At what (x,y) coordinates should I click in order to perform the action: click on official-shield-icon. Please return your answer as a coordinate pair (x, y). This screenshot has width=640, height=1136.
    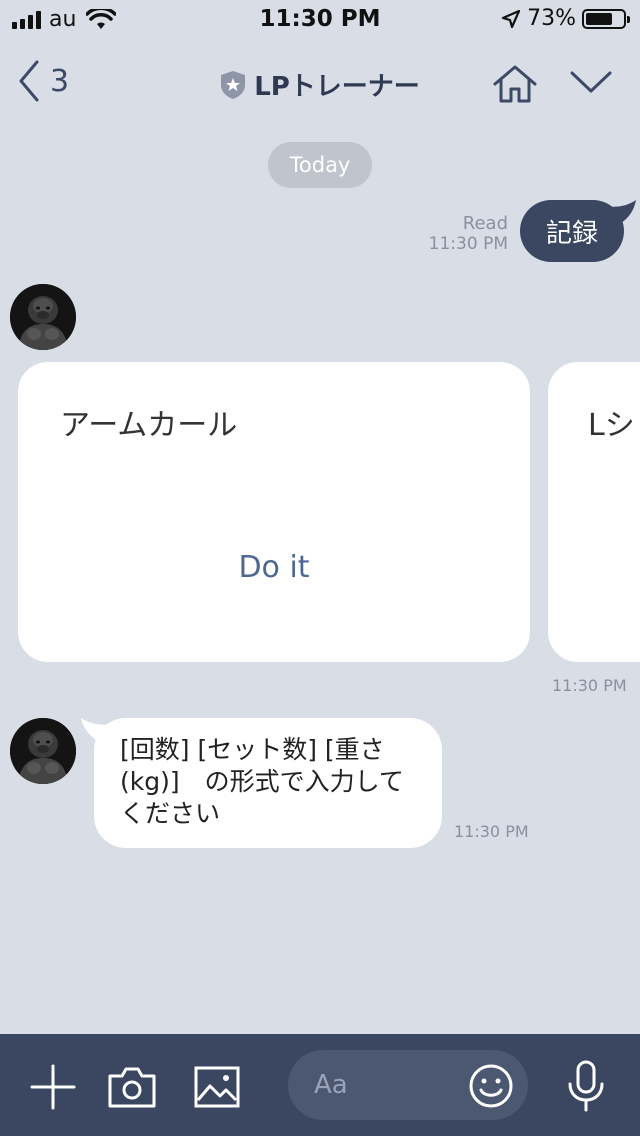
    Looking at the image, I should click on (233, 84).